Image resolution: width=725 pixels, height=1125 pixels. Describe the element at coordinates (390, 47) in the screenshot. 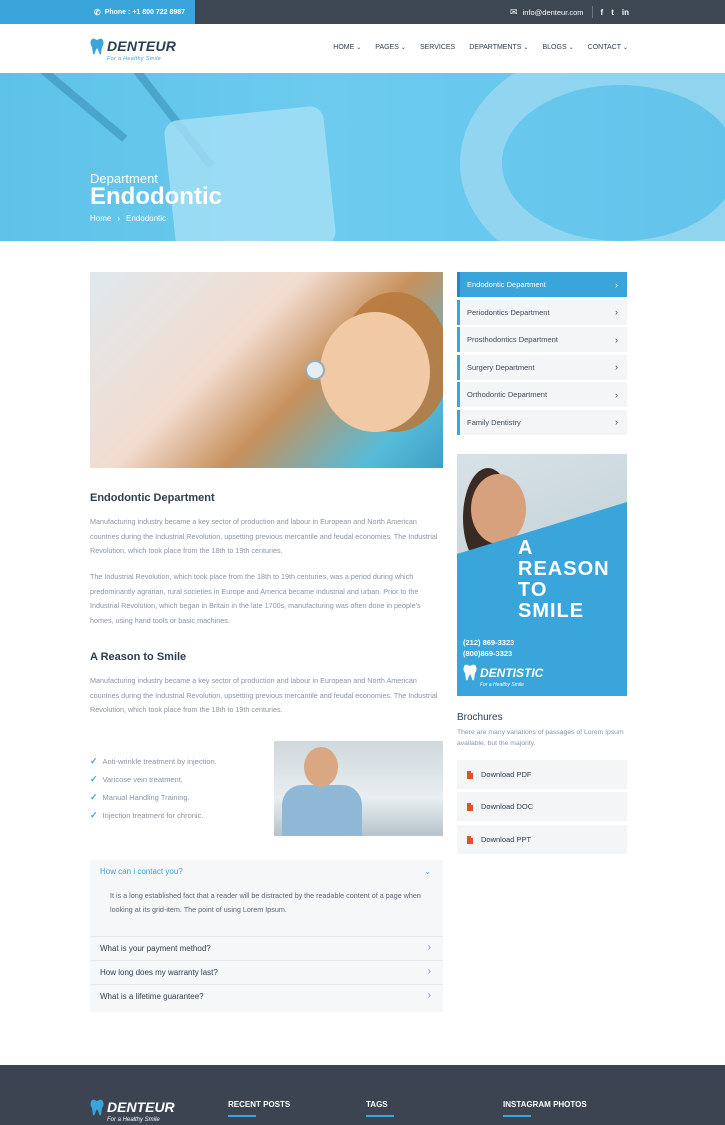

I see `nav-pages: PAGES ⌄` at that location.